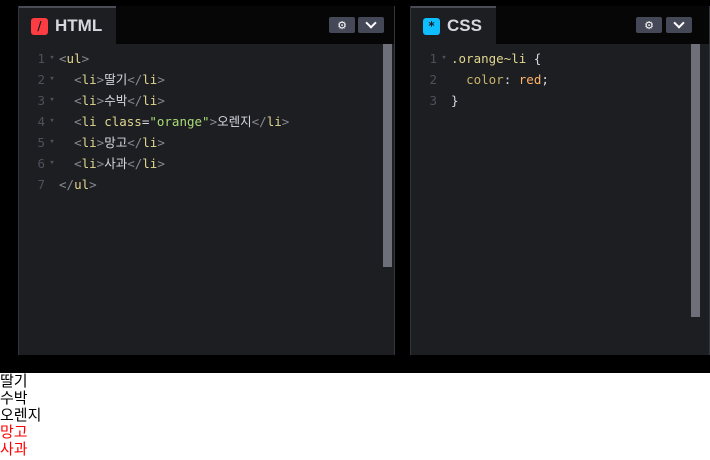 Image resolution: width=710 pixels, height=460 pixels. Describe the element at coordinates (560, 100) in the screenshot. I see `code-line: 3}` at that location.